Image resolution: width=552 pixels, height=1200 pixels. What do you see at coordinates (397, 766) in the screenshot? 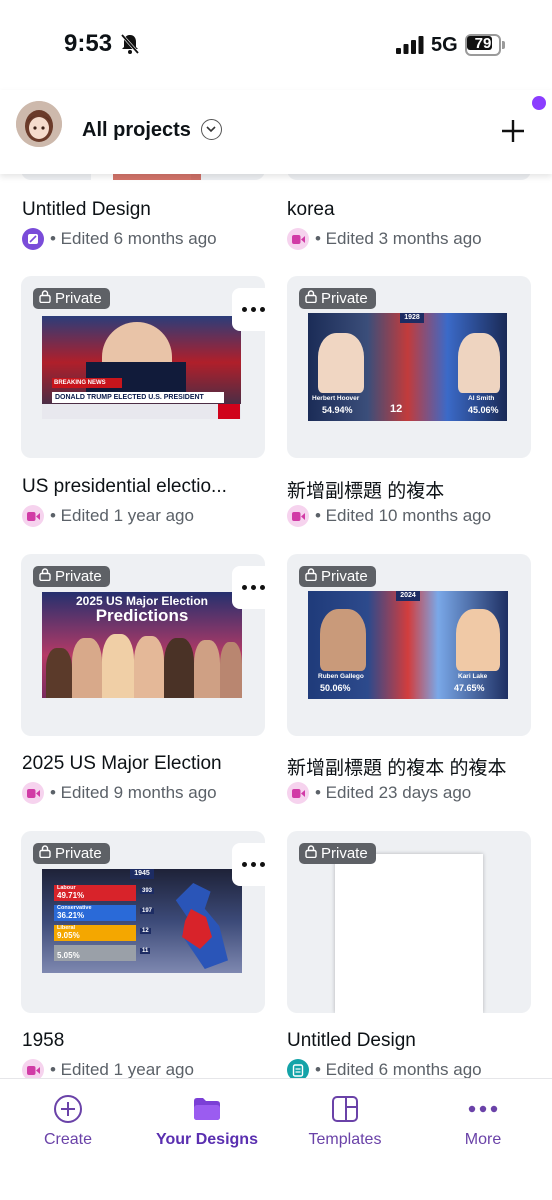
I see `design-title: 新增副標題 的複本 的複本` at bounding box center [397, 766].